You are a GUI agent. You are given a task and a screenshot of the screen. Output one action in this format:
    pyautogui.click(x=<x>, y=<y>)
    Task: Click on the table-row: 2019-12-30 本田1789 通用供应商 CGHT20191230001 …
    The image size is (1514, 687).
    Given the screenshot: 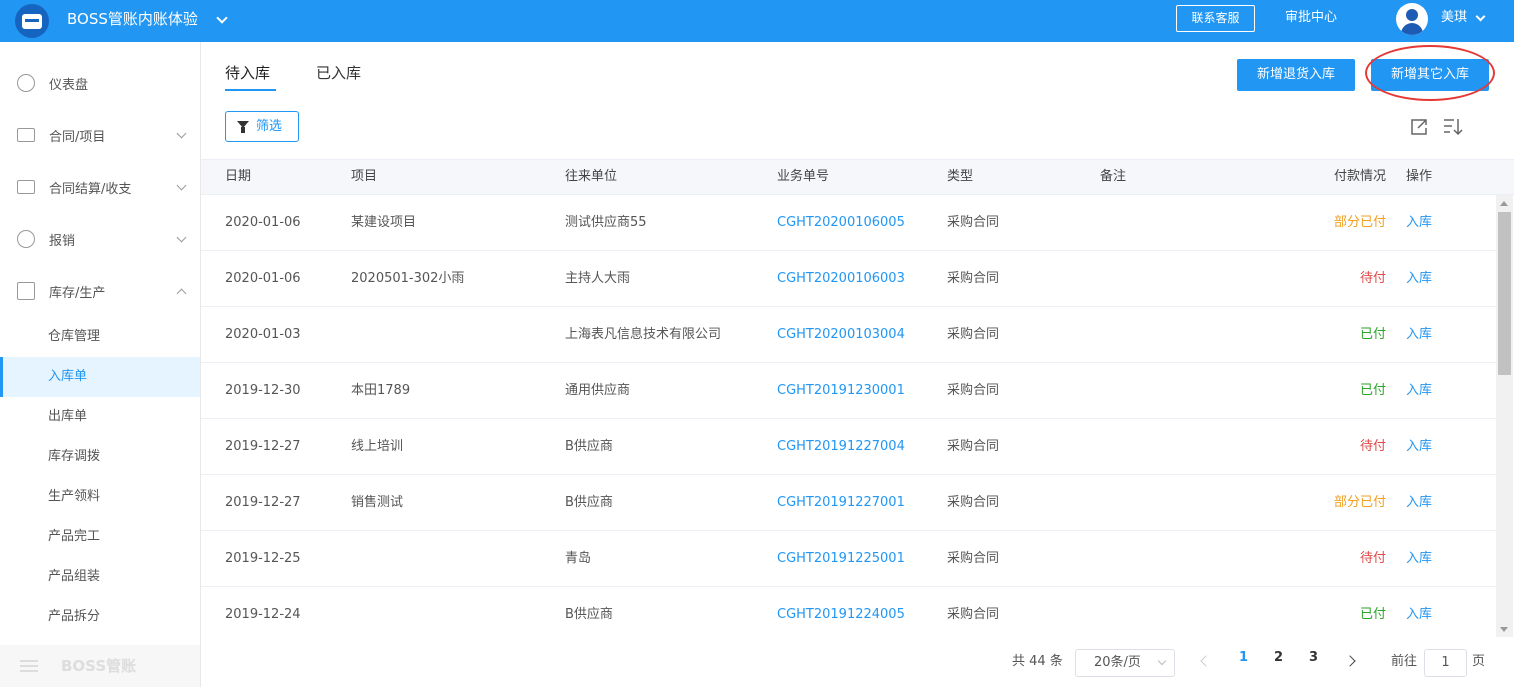 What is the action you would take?
    pyautogui.click(x=848, y=391)
    